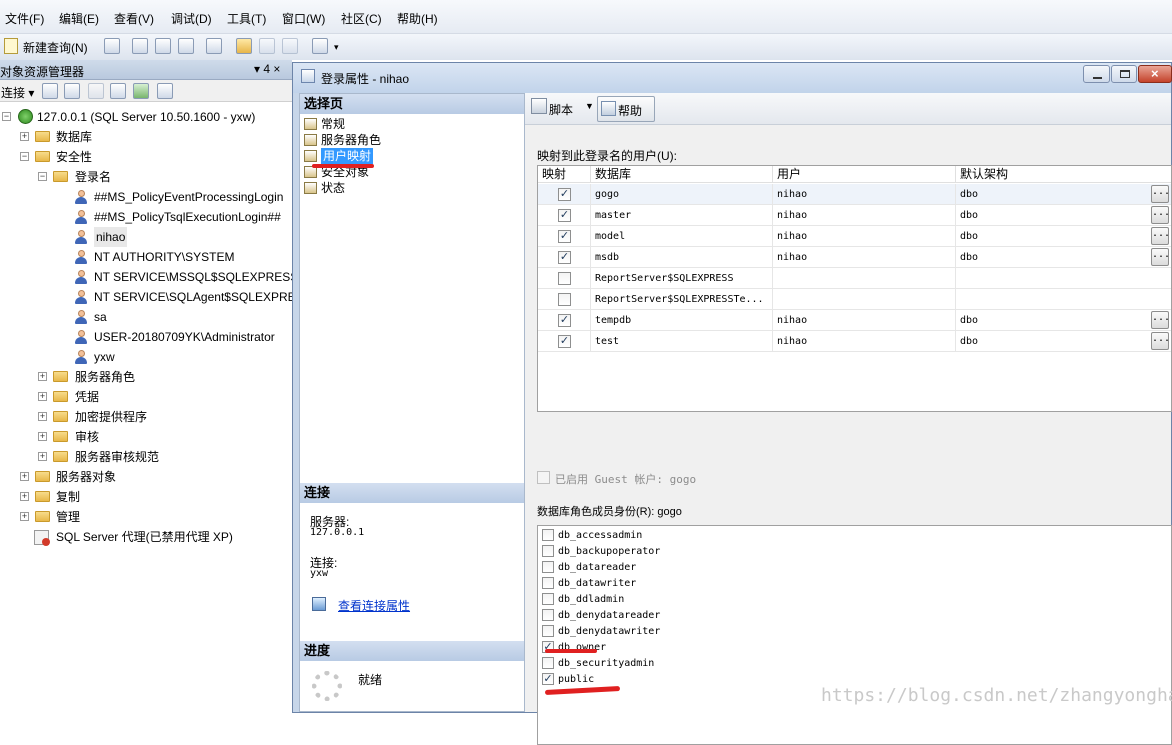 The height and width of the screenshot is (745, 1172). What do you see at coordinates (1155, 74) in the screenshot?
I see `close-button: ×` at bounding box center [1155, 74].